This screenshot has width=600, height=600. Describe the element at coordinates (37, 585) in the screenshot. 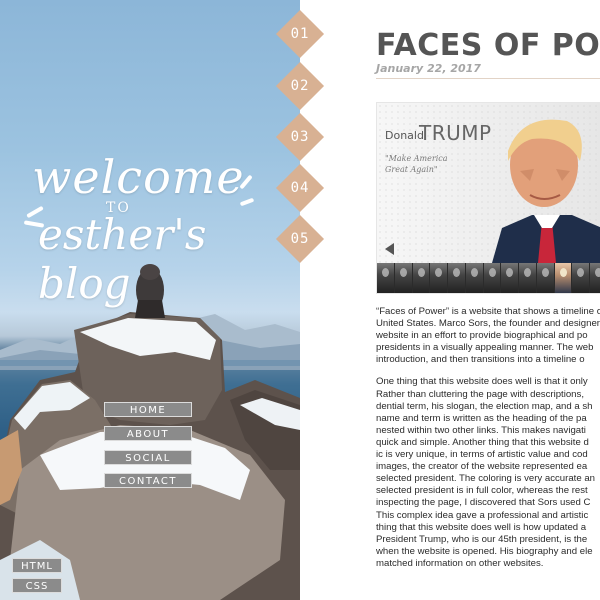

I see `tag-css-button: CSS` at that location.